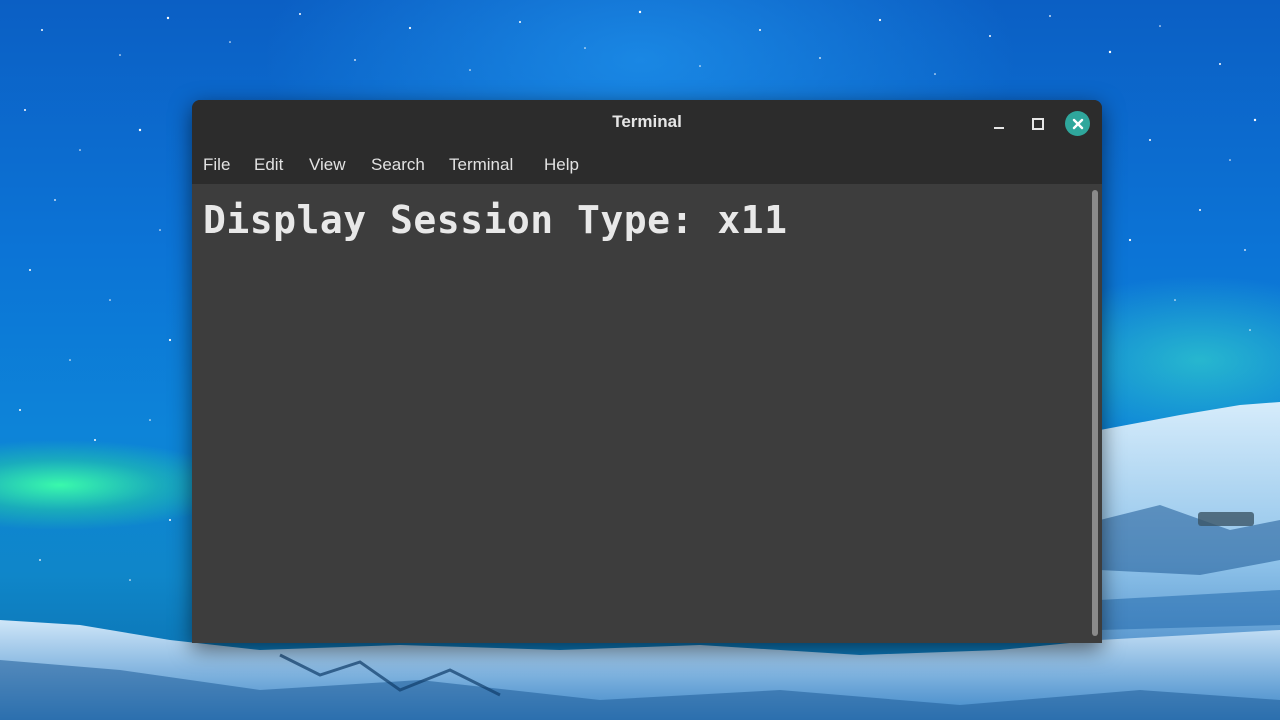  Describe the element at coordinates (647, 165) in the screenshot. I see `menu-bar: File Edit View Search Terminal Help` at that location.